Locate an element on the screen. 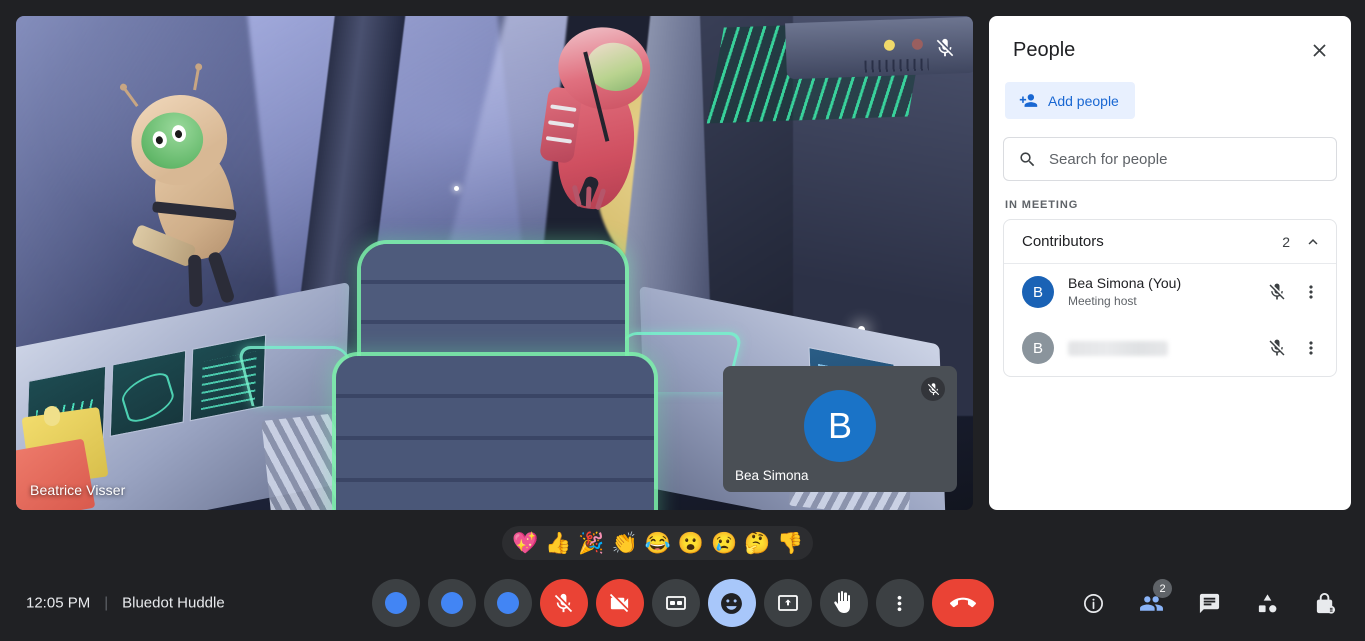 Image resolution: width=1365 pixels, height=641 pixels. right-controls: 2 is located at coordinates (1209, 602).